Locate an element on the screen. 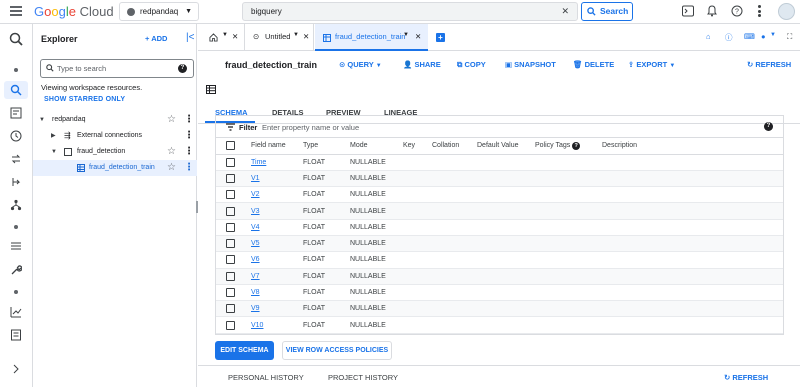 Image resolution: width=800 pixels, height=387 pixels. search-button: Search is located at coordinates (607, 11).